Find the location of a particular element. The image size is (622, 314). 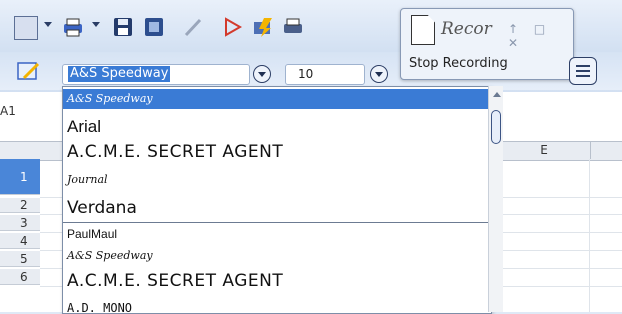

print-icon is located at coordinates (73, 27).